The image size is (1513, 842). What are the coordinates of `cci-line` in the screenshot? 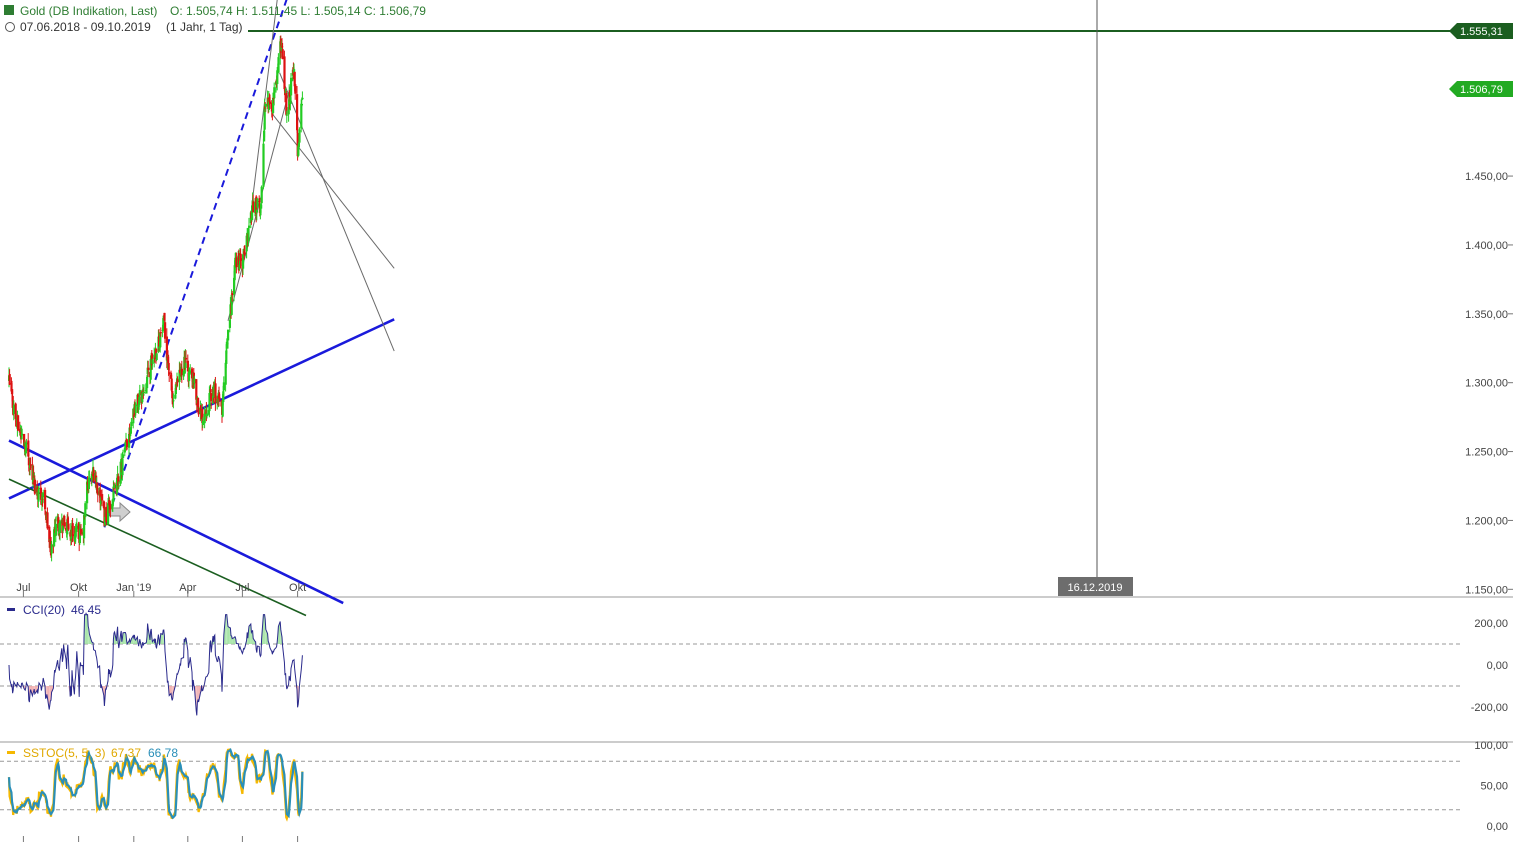 It's located at (155, 665).